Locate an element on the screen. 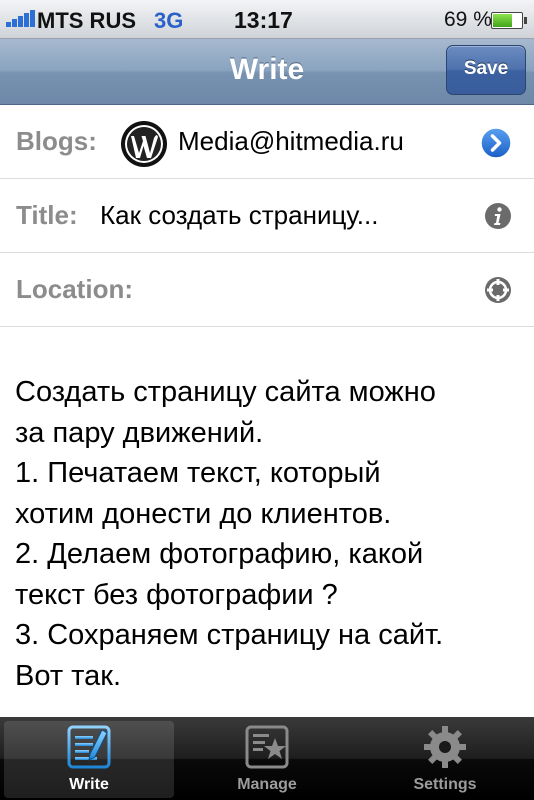 The image size is (534, 800). carrier-name: MTS RUS is located at coordinates (86, 20).